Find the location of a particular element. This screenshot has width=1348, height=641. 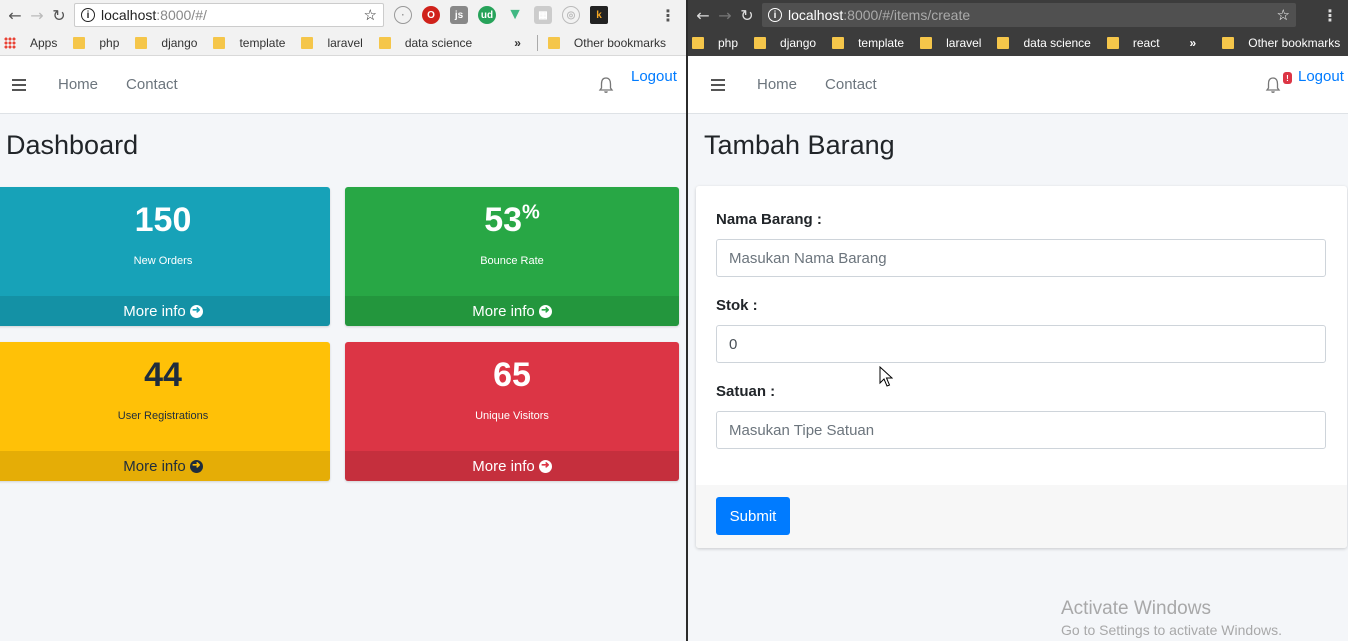

extension-circle-icon: · is located at coordinates (403, 15).